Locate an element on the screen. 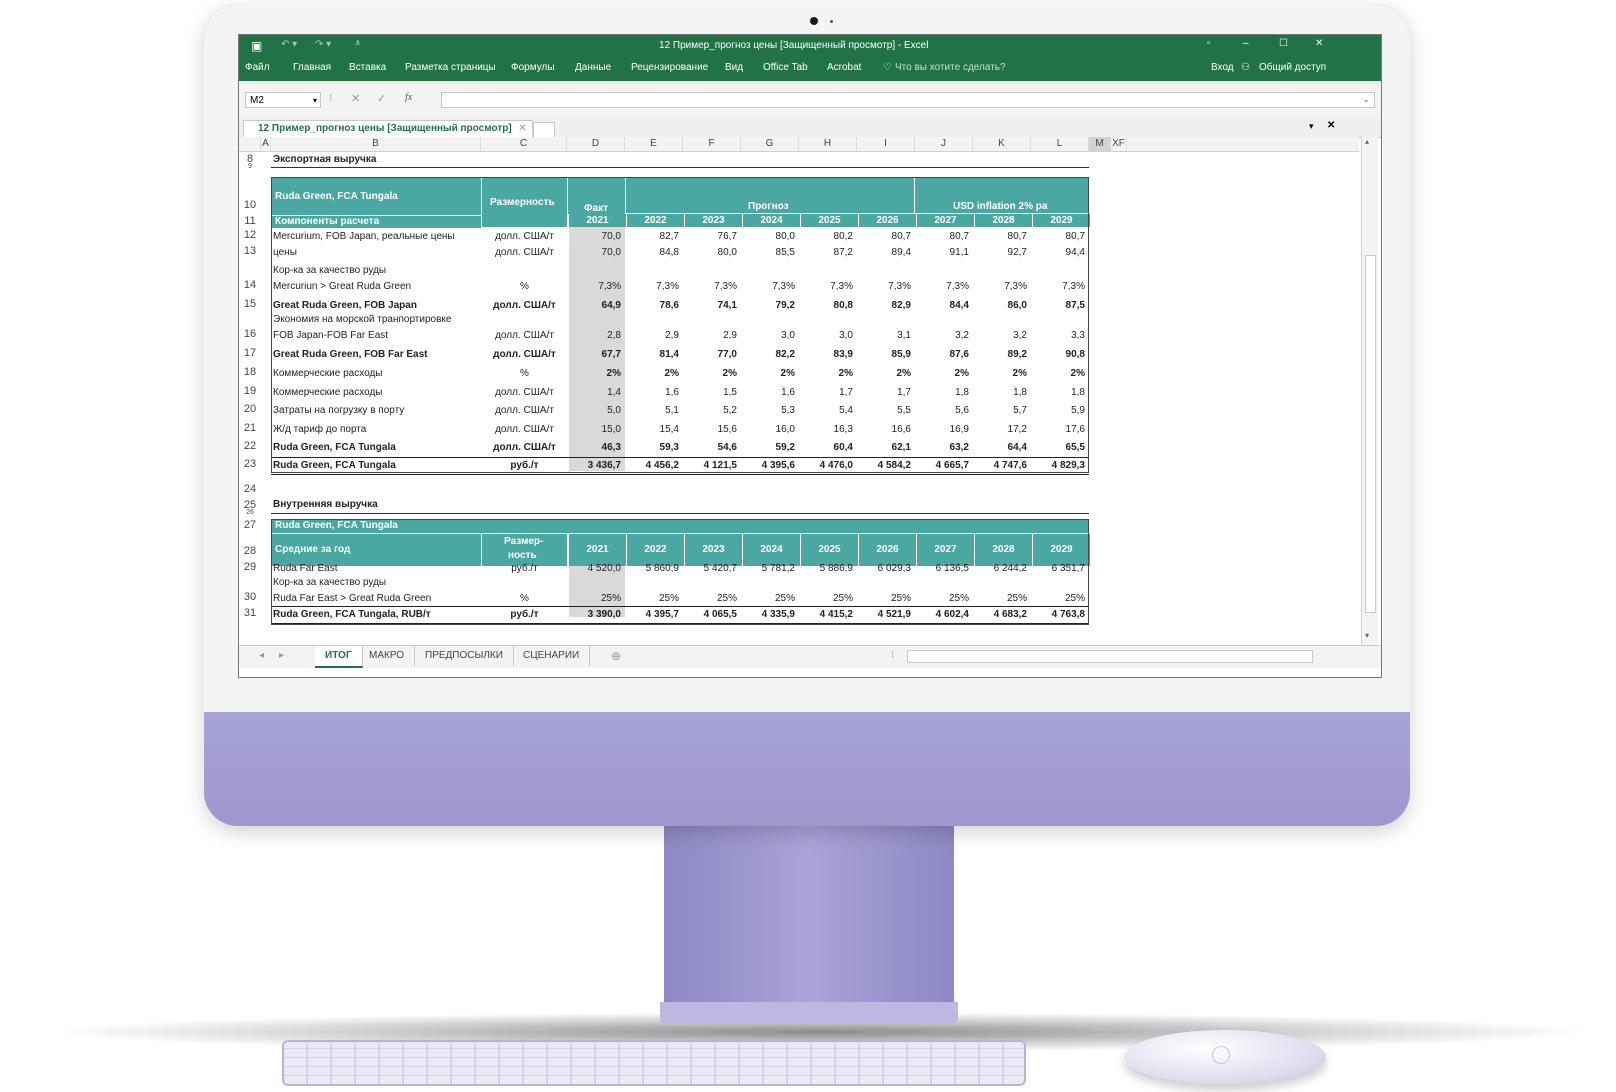 This screenshot has width=1616, height=1092. minimize-icon: – is located at coordinates (1246, 43).